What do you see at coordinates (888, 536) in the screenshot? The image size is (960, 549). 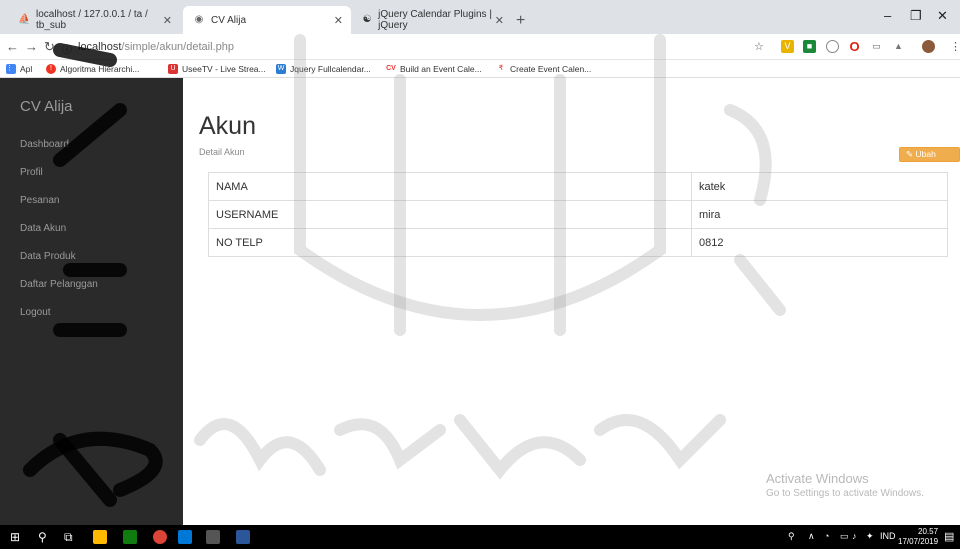 I see `language-indicator: IND` at bounding box center [888, 536].